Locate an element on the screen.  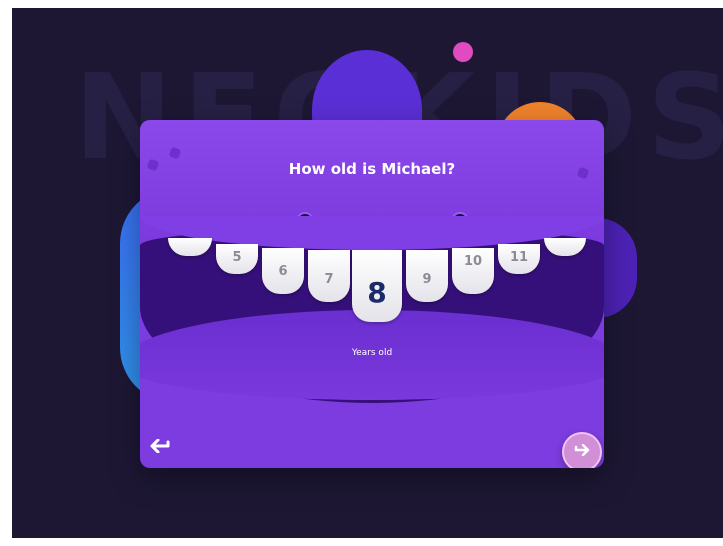
years-old-label: Years old is located at coordinates (372, 353).